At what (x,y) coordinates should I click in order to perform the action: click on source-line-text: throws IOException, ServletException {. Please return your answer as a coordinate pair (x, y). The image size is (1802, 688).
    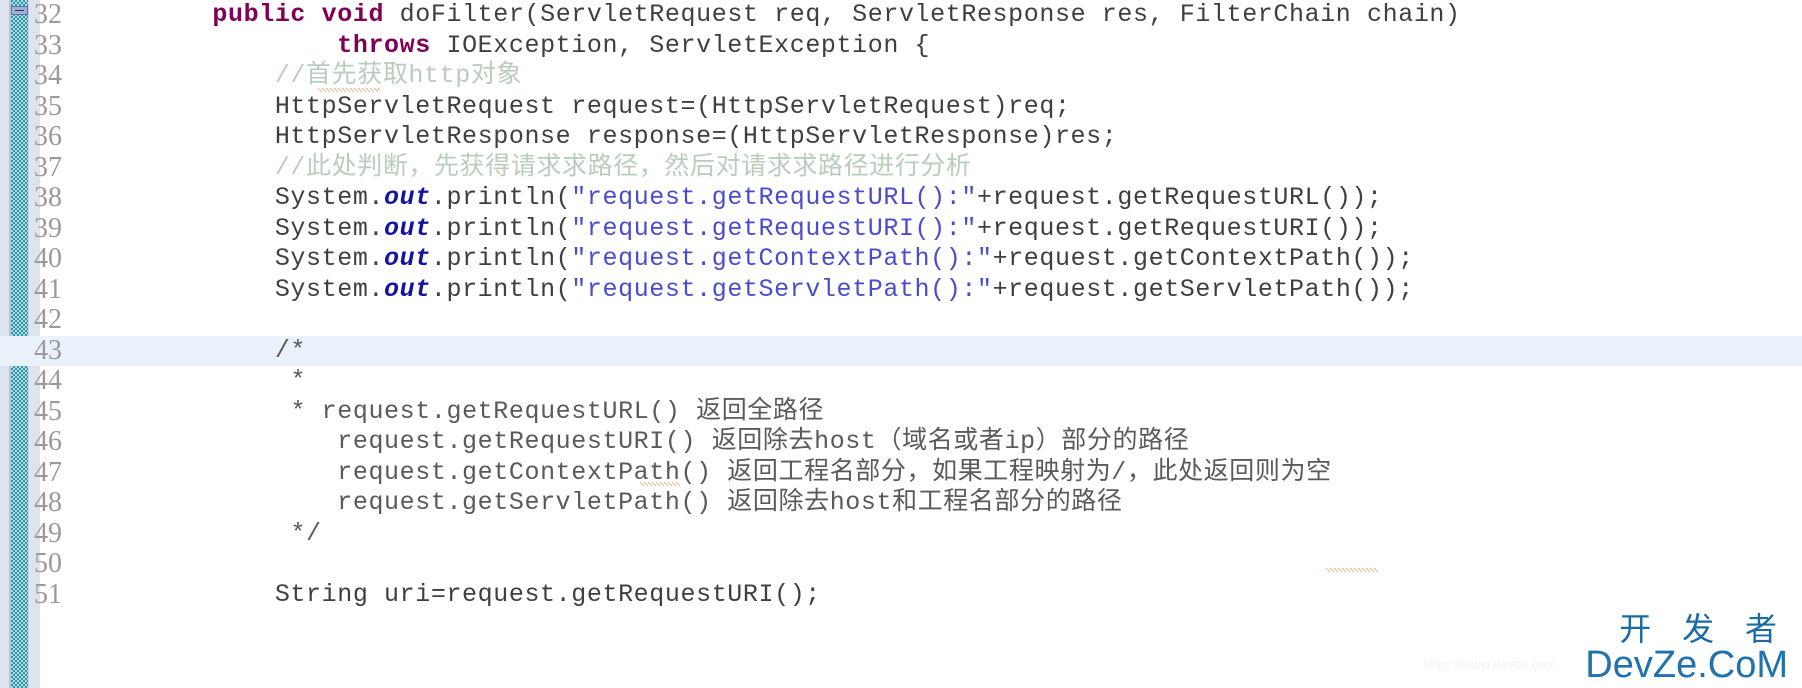
    Looking at the image, I should click on (540, 45).